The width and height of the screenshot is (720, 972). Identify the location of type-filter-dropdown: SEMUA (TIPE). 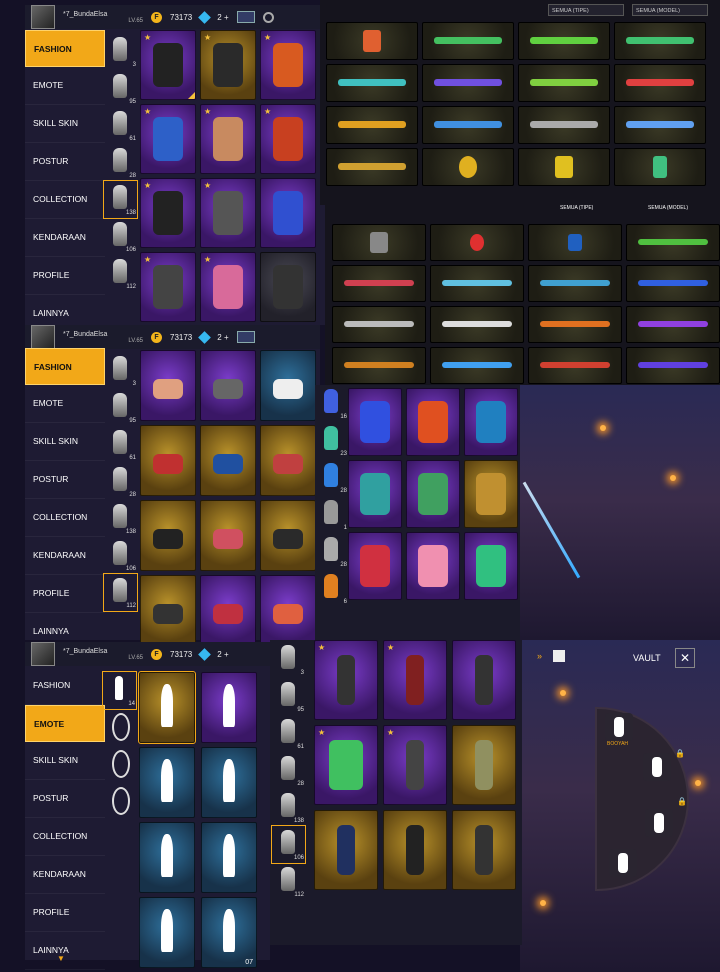
(586, 10).